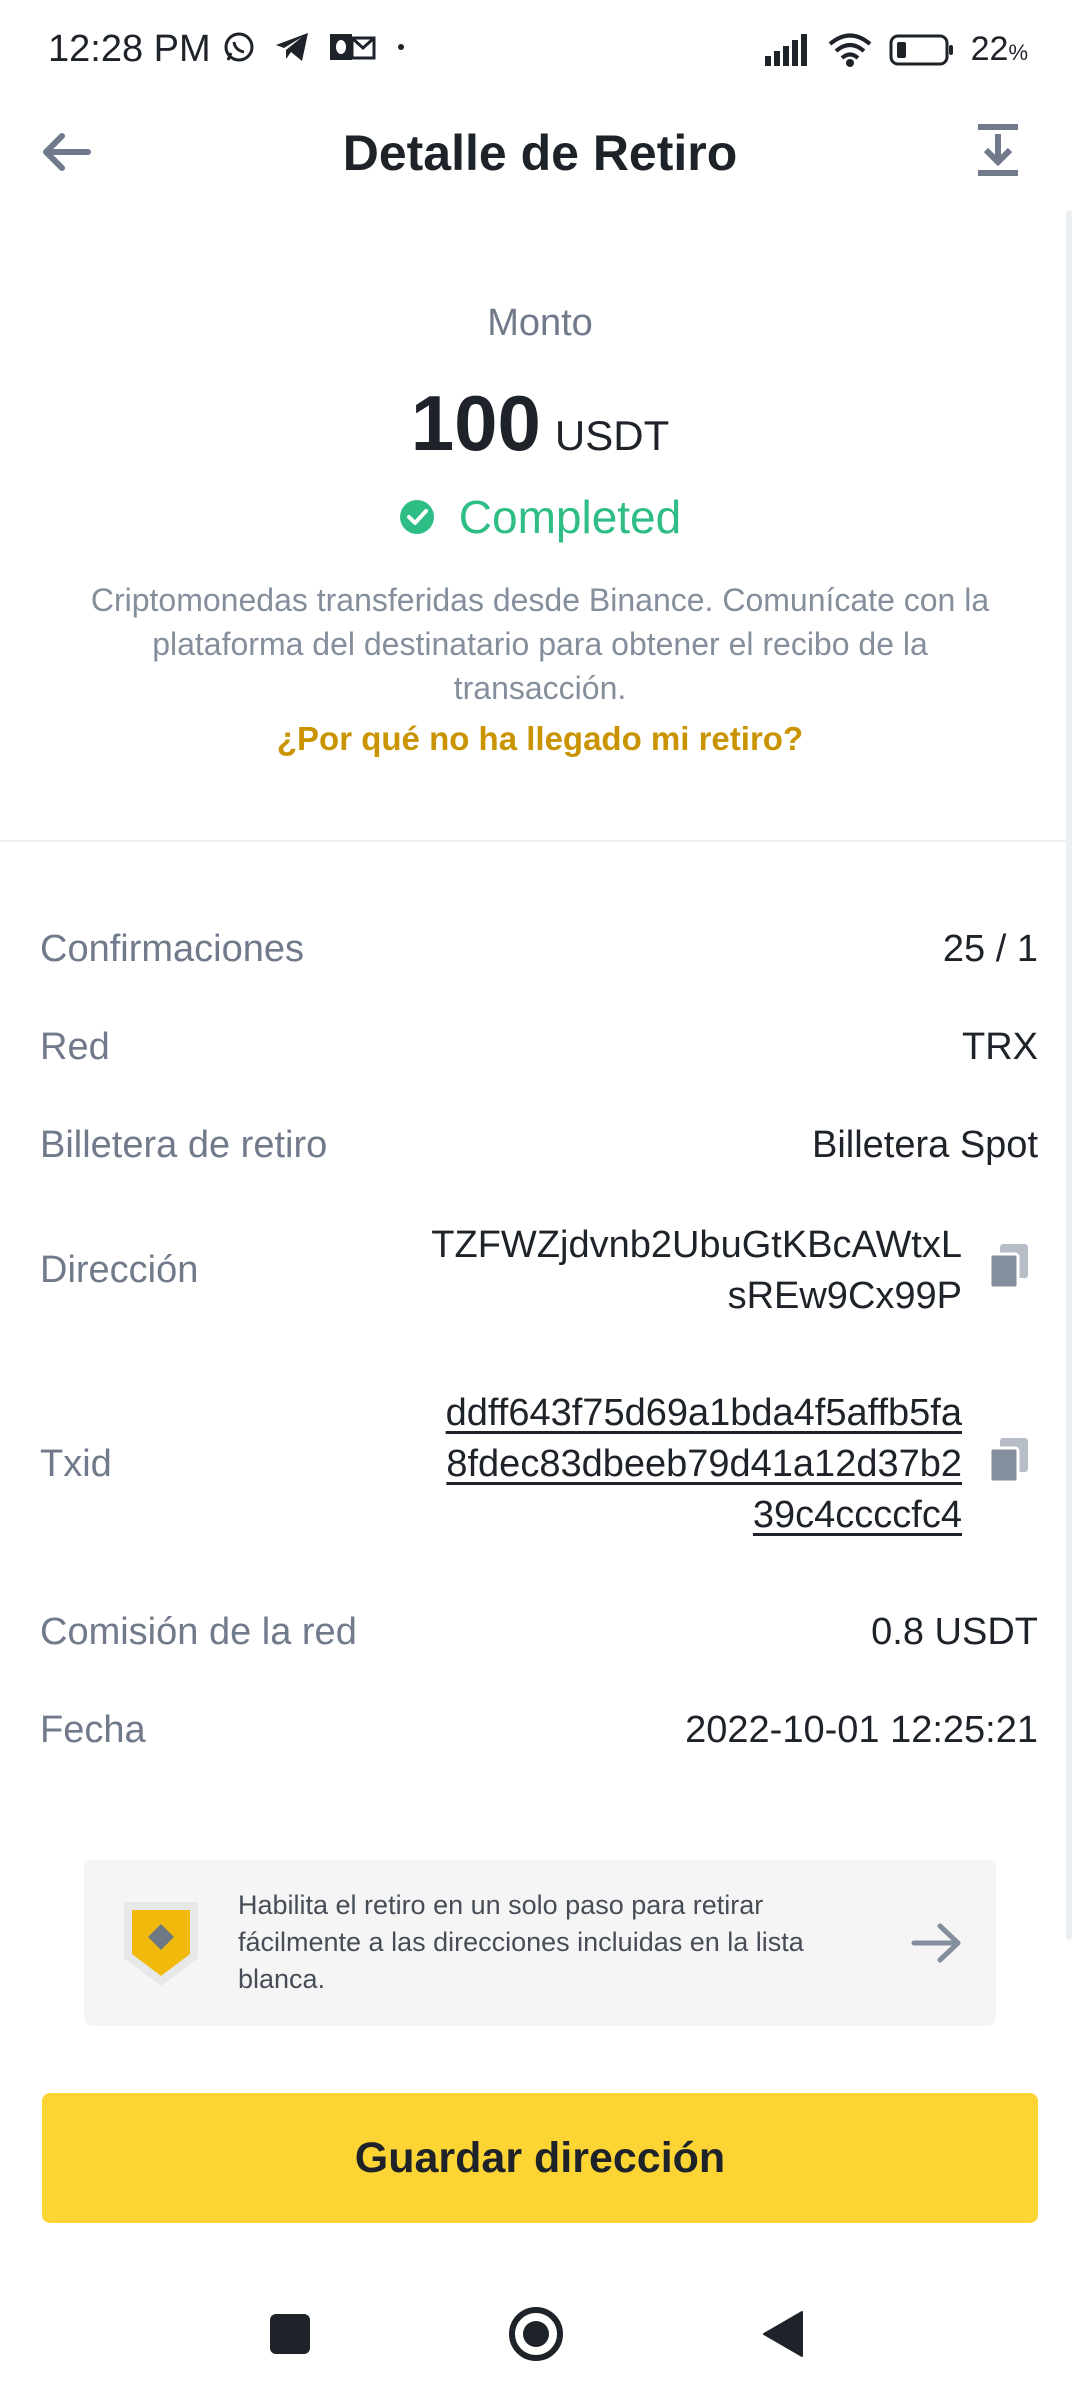 The height and width of the screenshot is (2400, 1080). What do you see at coordinates (1069, 1075) in the screenshot?
I see `scrollbar` at bounding box center [1069, 1075].